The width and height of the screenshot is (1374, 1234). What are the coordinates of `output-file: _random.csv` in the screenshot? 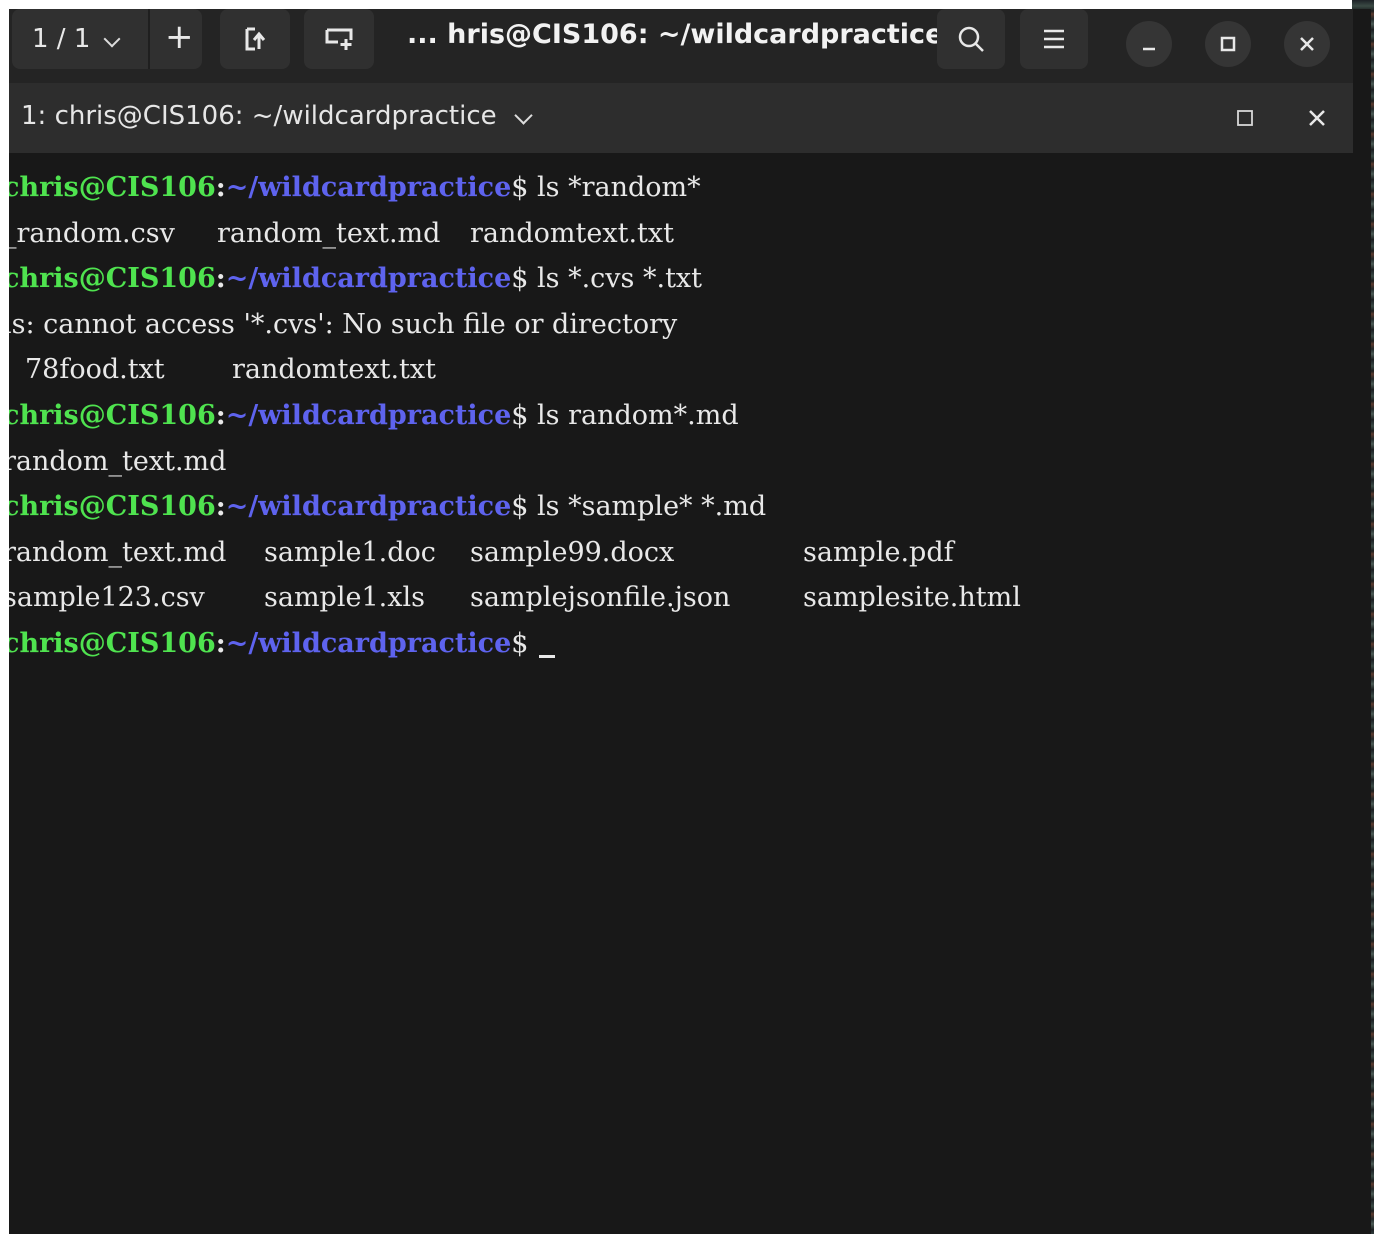 It's located at (92, 233).